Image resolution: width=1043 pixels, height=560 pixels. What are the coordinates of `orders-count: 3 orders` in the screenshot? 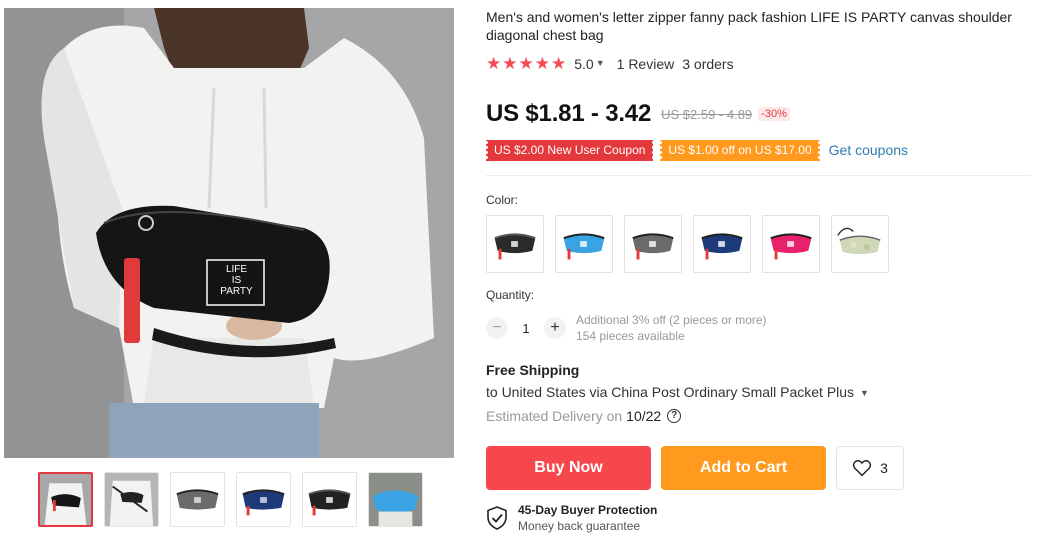 It's located at (708, 64).